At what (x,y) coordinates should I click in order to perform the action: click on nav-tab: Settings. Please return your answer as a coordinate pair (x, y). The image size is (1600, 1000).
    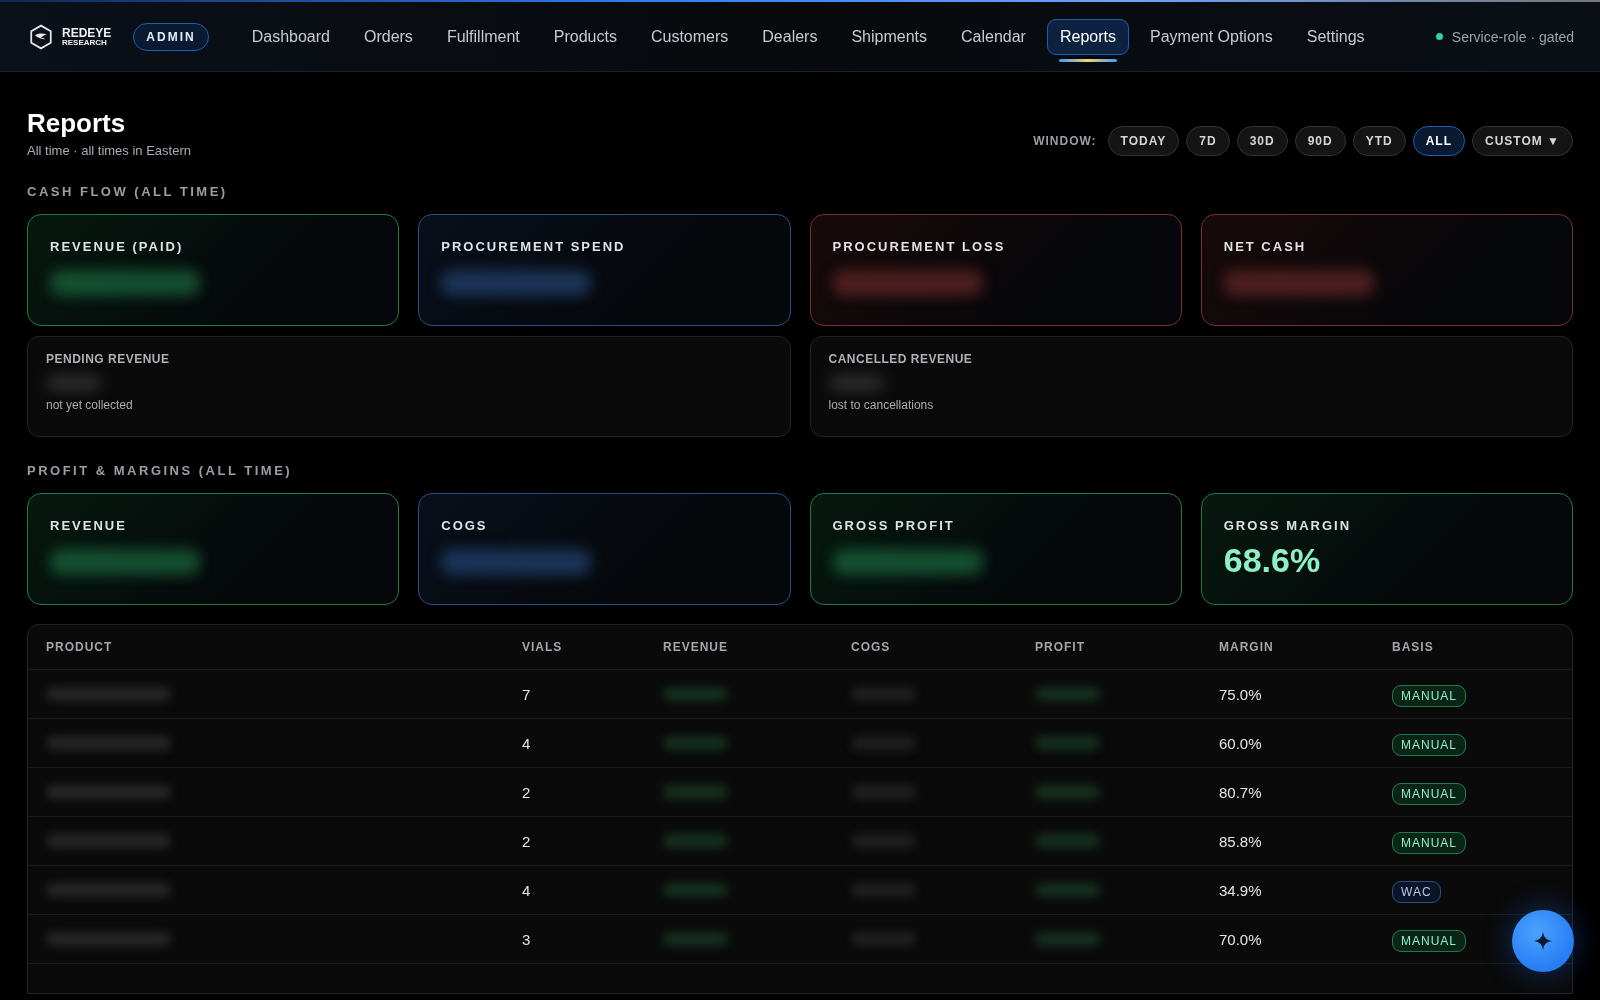
    Looking at the image, I should click on (1335, 36).